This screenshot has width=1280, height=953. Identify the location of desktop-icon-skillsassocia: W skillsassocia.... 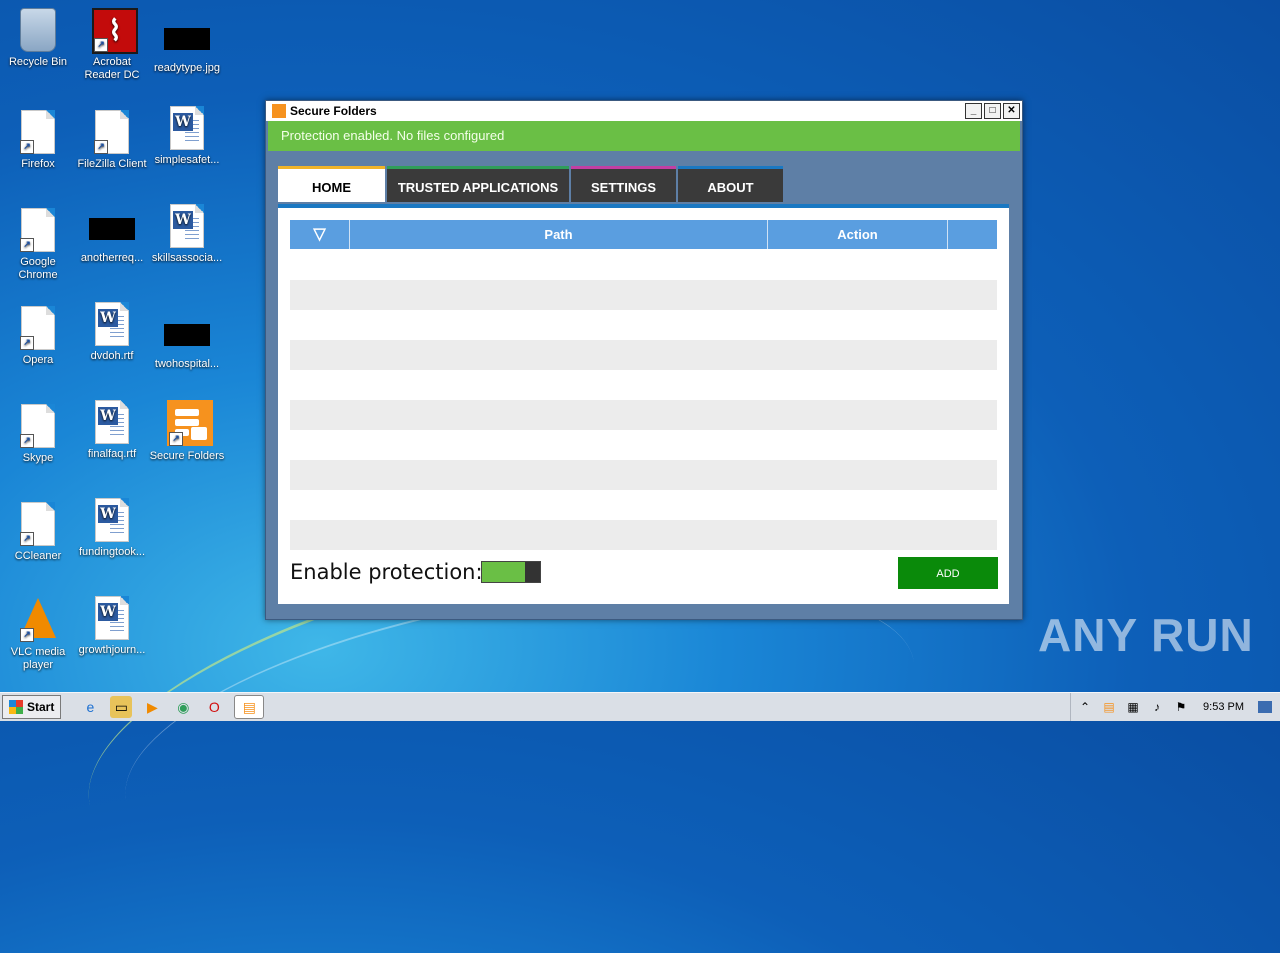
(187, 234).